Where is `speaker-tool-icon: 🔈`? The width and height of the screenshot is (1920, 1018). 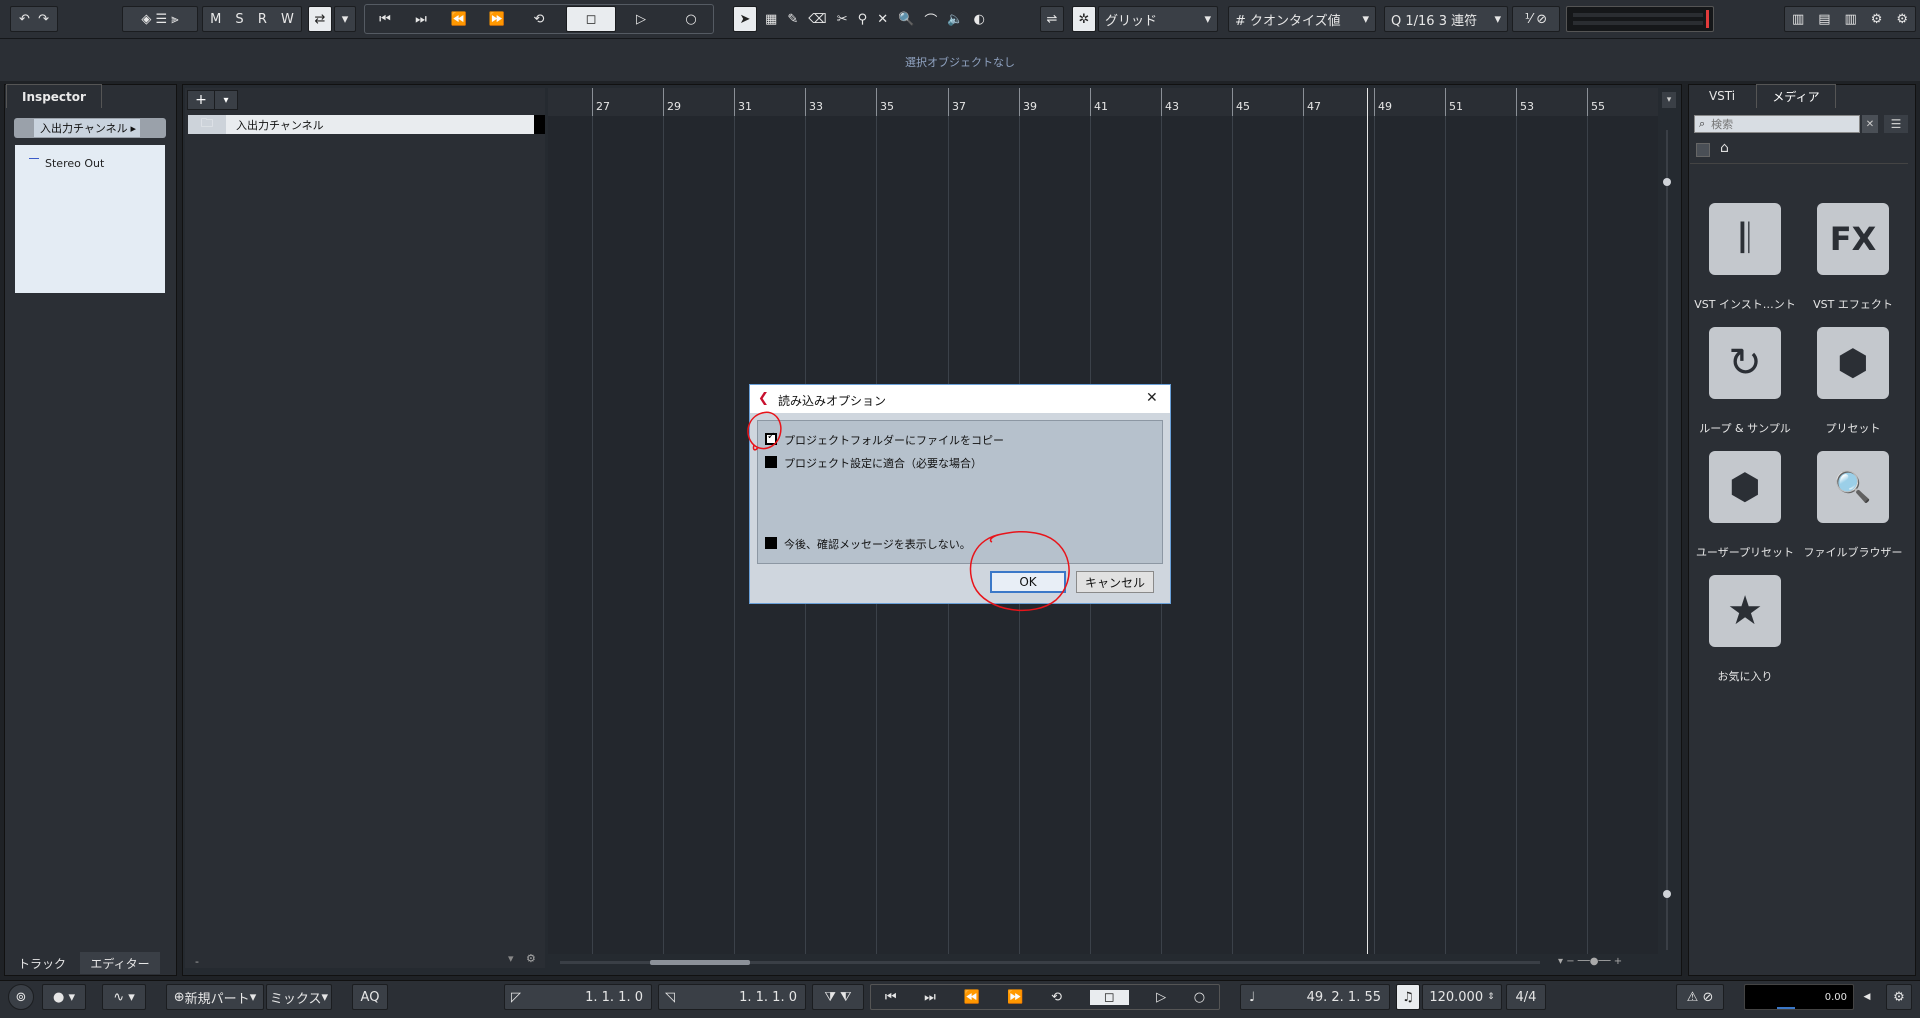 speaker-tool-icon: 🔈 is located at coordinates (955, 19).